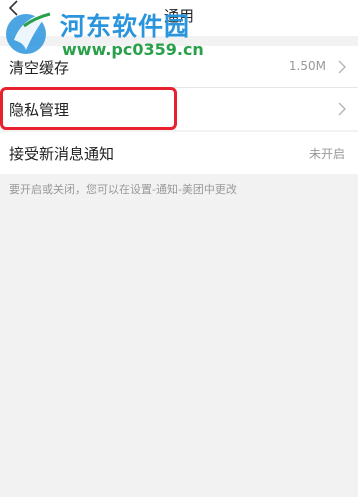 The image size is (358, 497). Describe the element at coordinates (123, 189) in the screenshot. I see `notification-hint-text: 要开启或关闭，您可以在设置-通知-美团中更改` at that location.